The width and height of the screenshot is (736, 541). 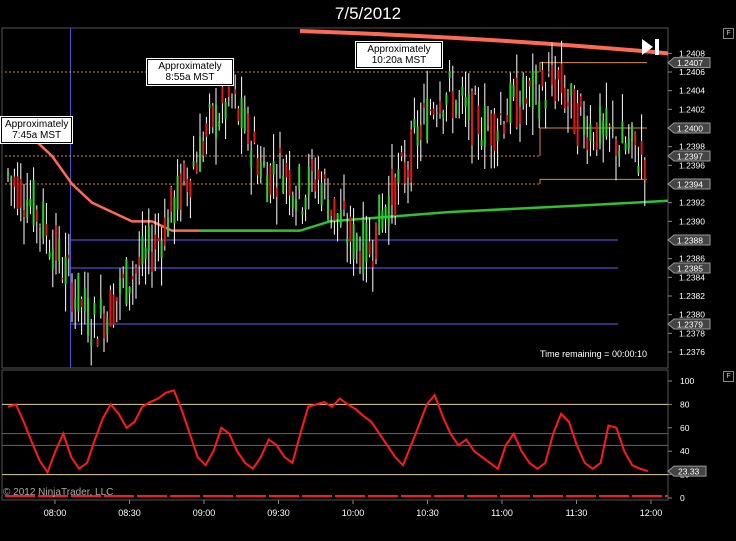 I want to click on price-tick-label-16: 1.2408, so click(x=692, y=53).